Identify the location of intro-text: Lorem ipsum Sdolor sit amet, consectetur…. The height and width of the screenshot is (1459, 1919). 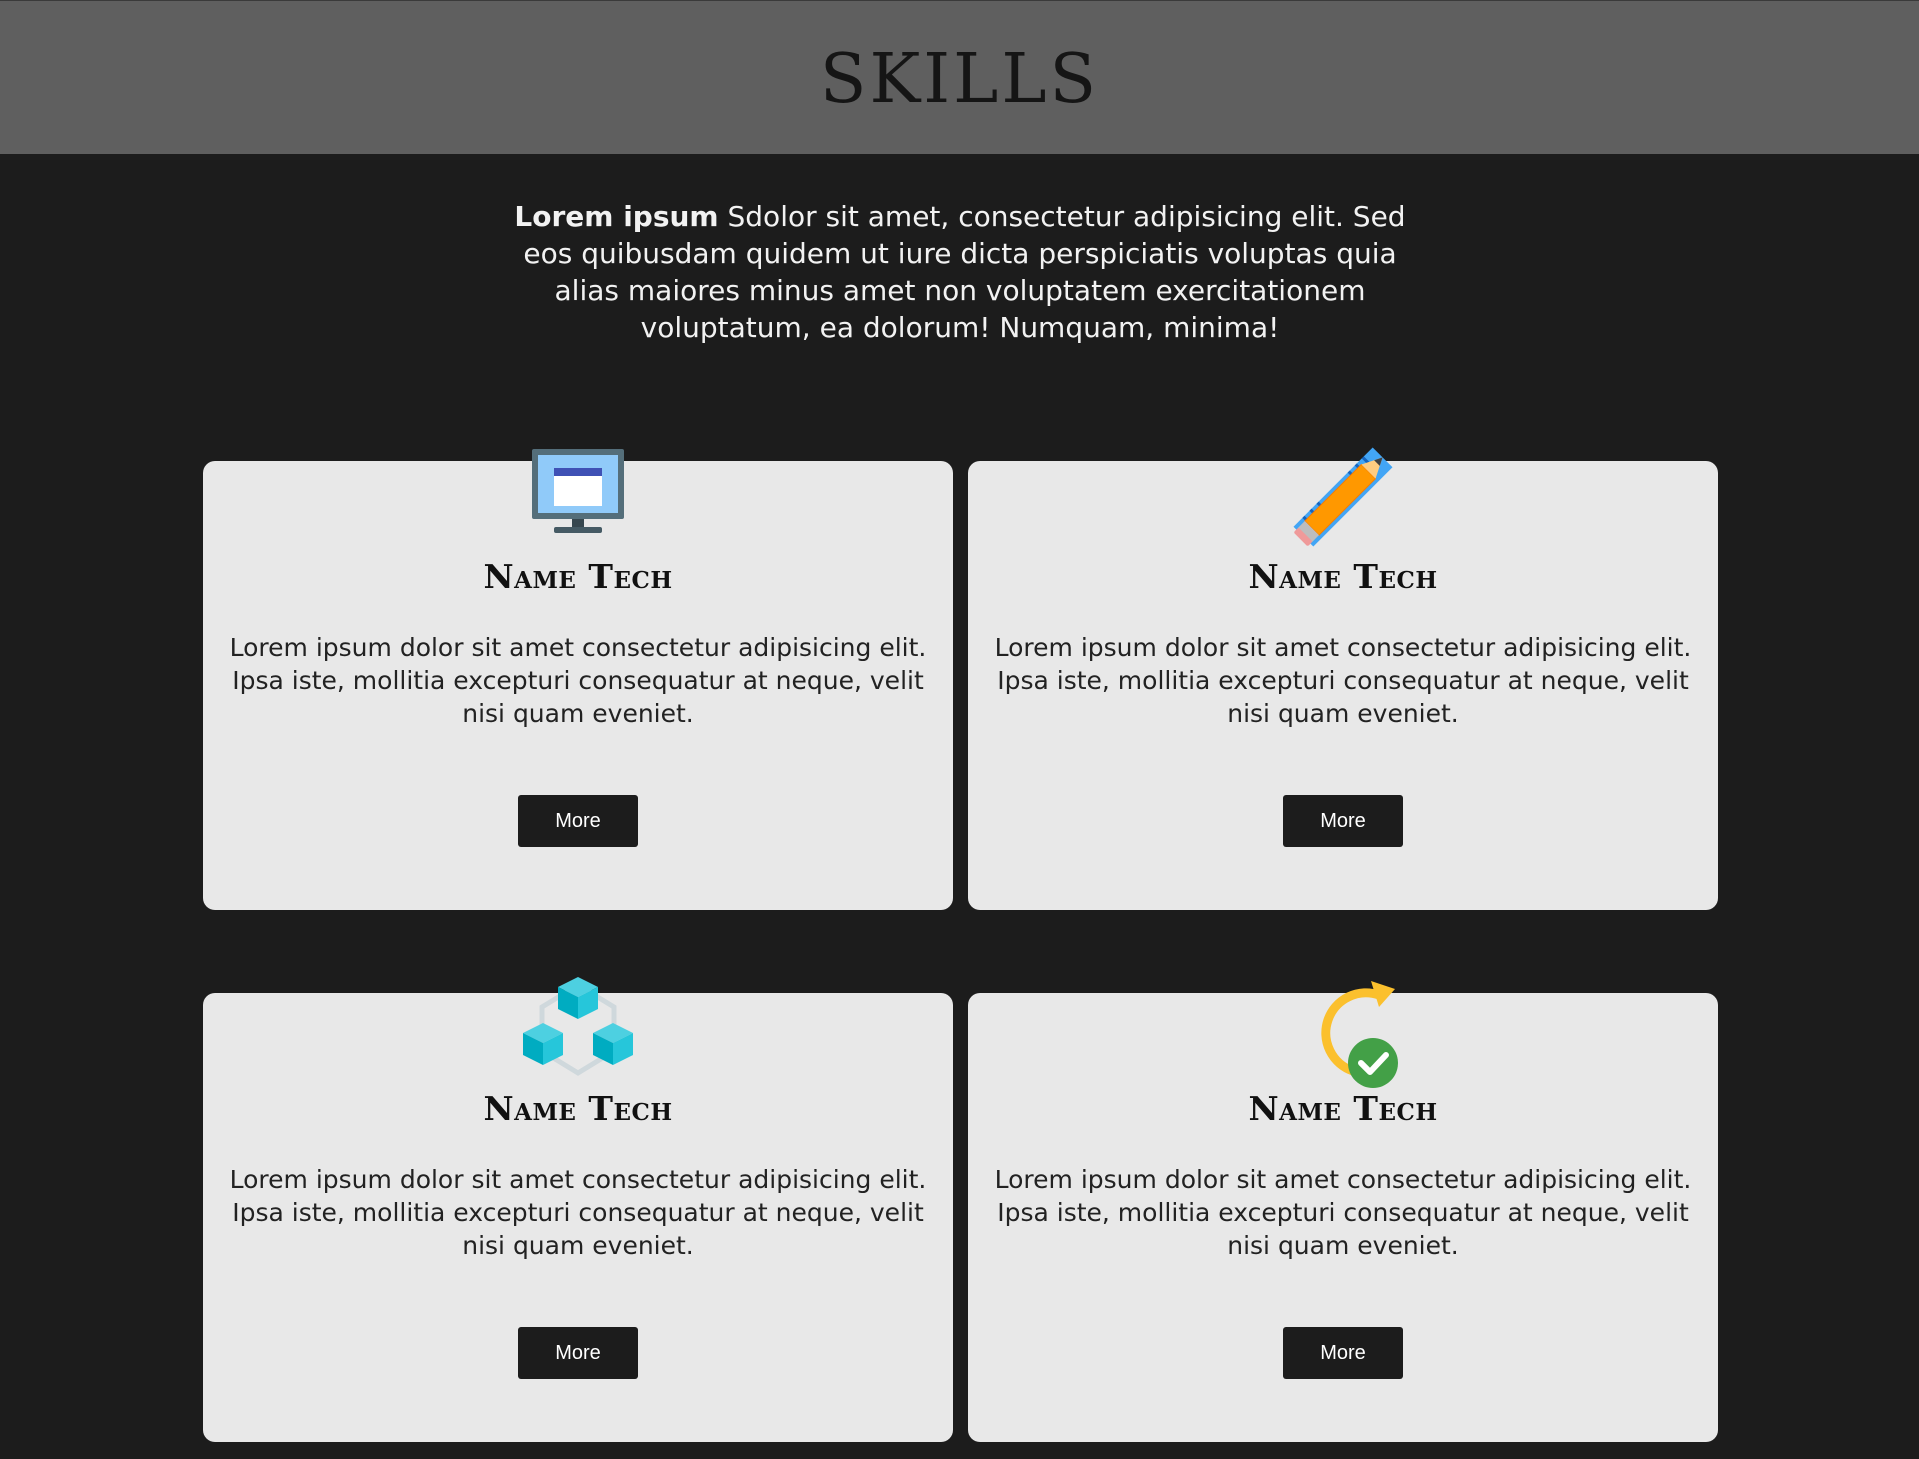
(960, 272).